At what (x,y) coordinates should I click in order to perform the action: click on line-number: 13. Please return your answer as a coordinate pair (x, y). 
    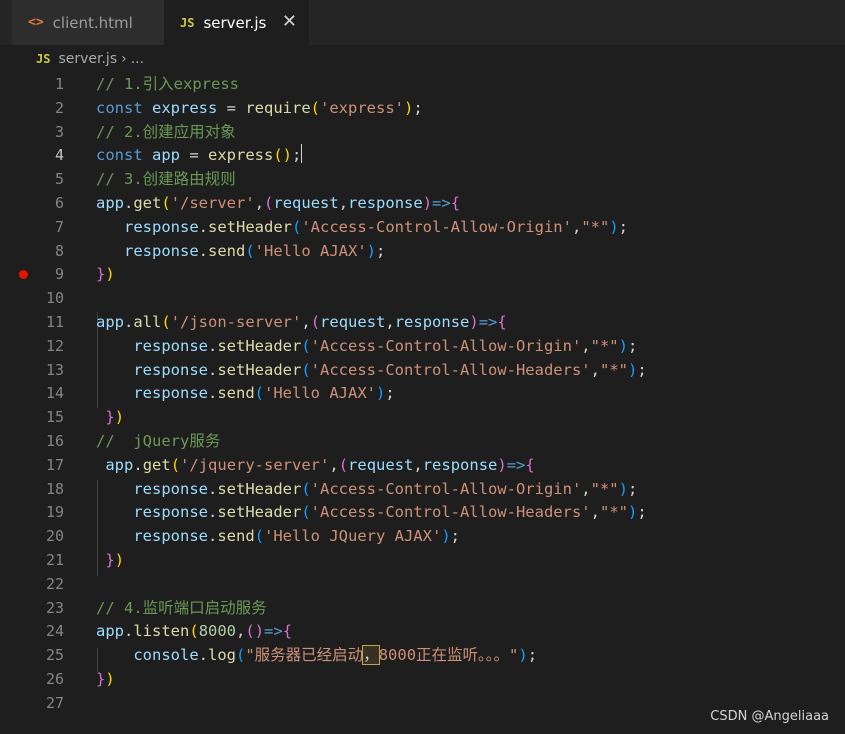
    Looking at the image, I should click on (54, 369).